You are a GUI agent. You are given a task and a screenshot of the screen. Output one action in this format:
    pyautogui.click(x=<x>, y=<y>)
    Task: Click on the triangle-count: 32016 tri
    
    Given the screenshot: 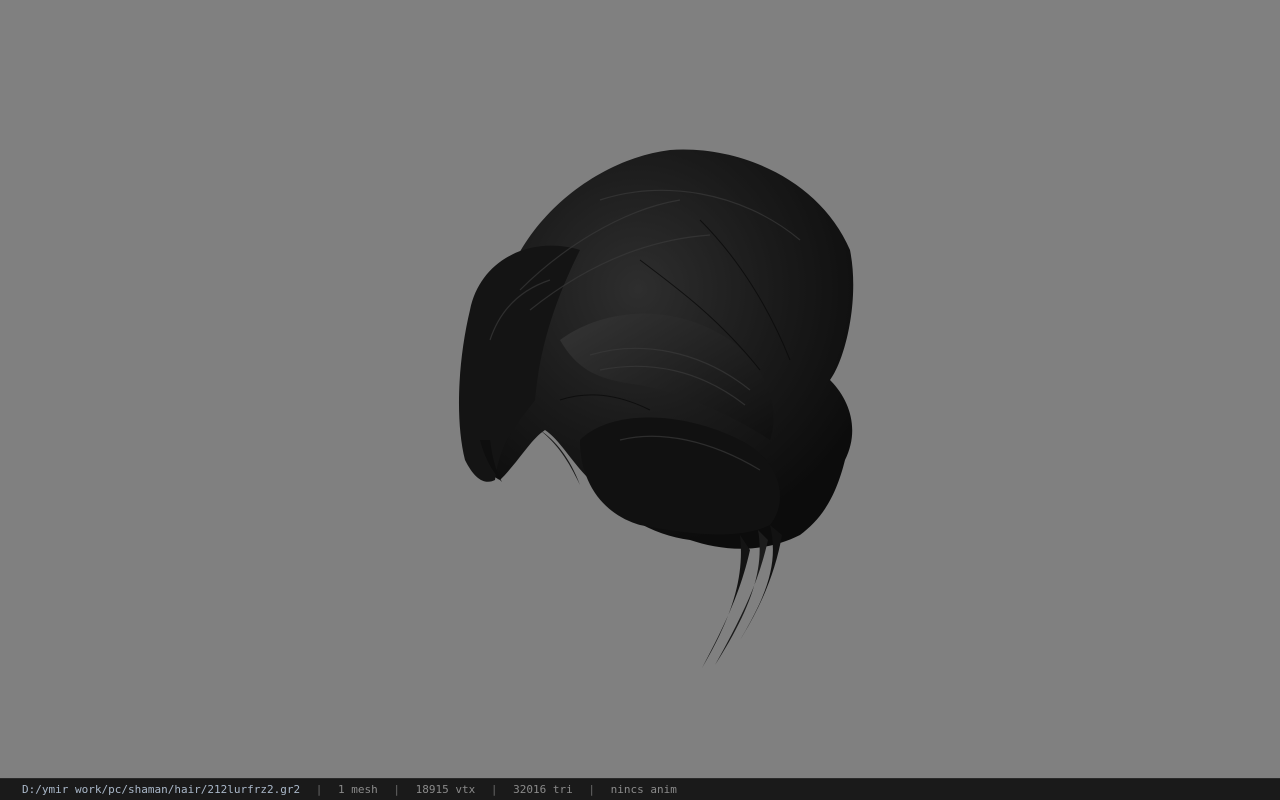 What is the action you would take?
    pyautogui.click(x=543, y=789)
    